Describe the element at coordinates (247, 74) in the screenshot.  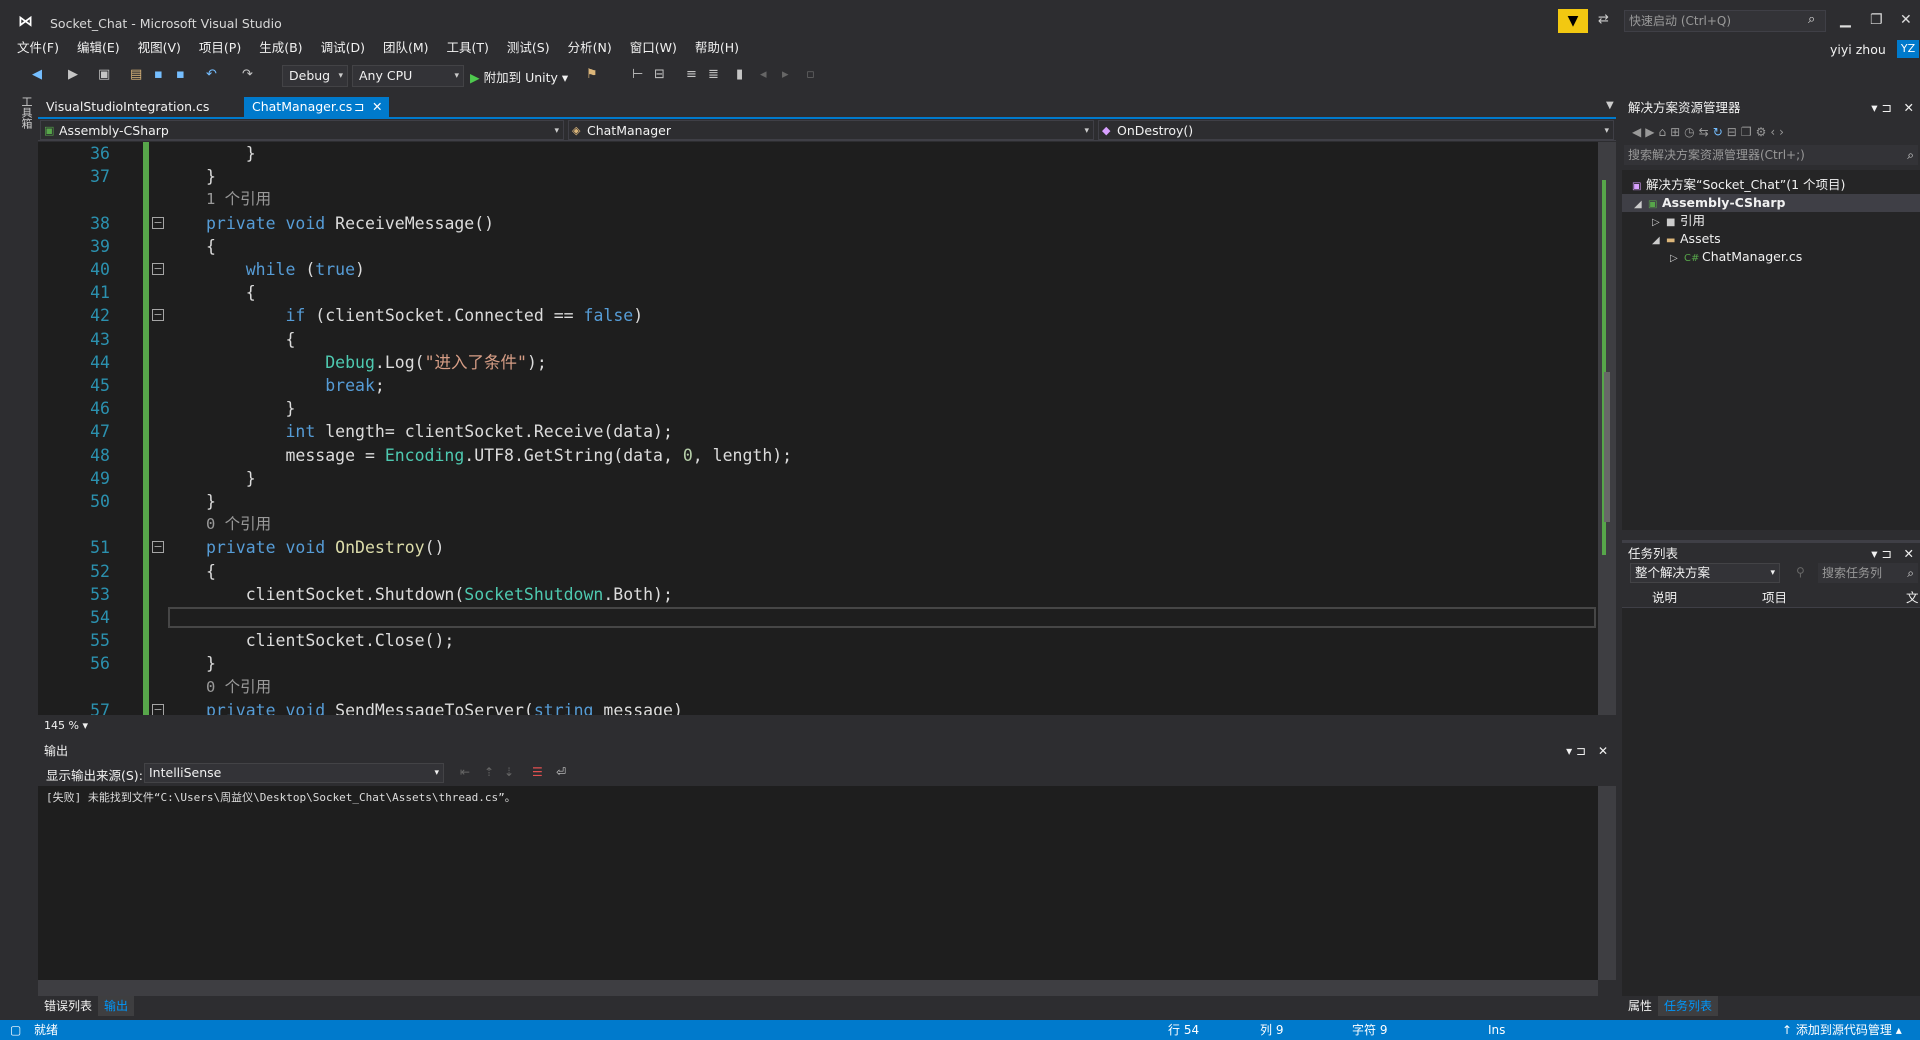
I see `redo-icon: ↷` at that location.